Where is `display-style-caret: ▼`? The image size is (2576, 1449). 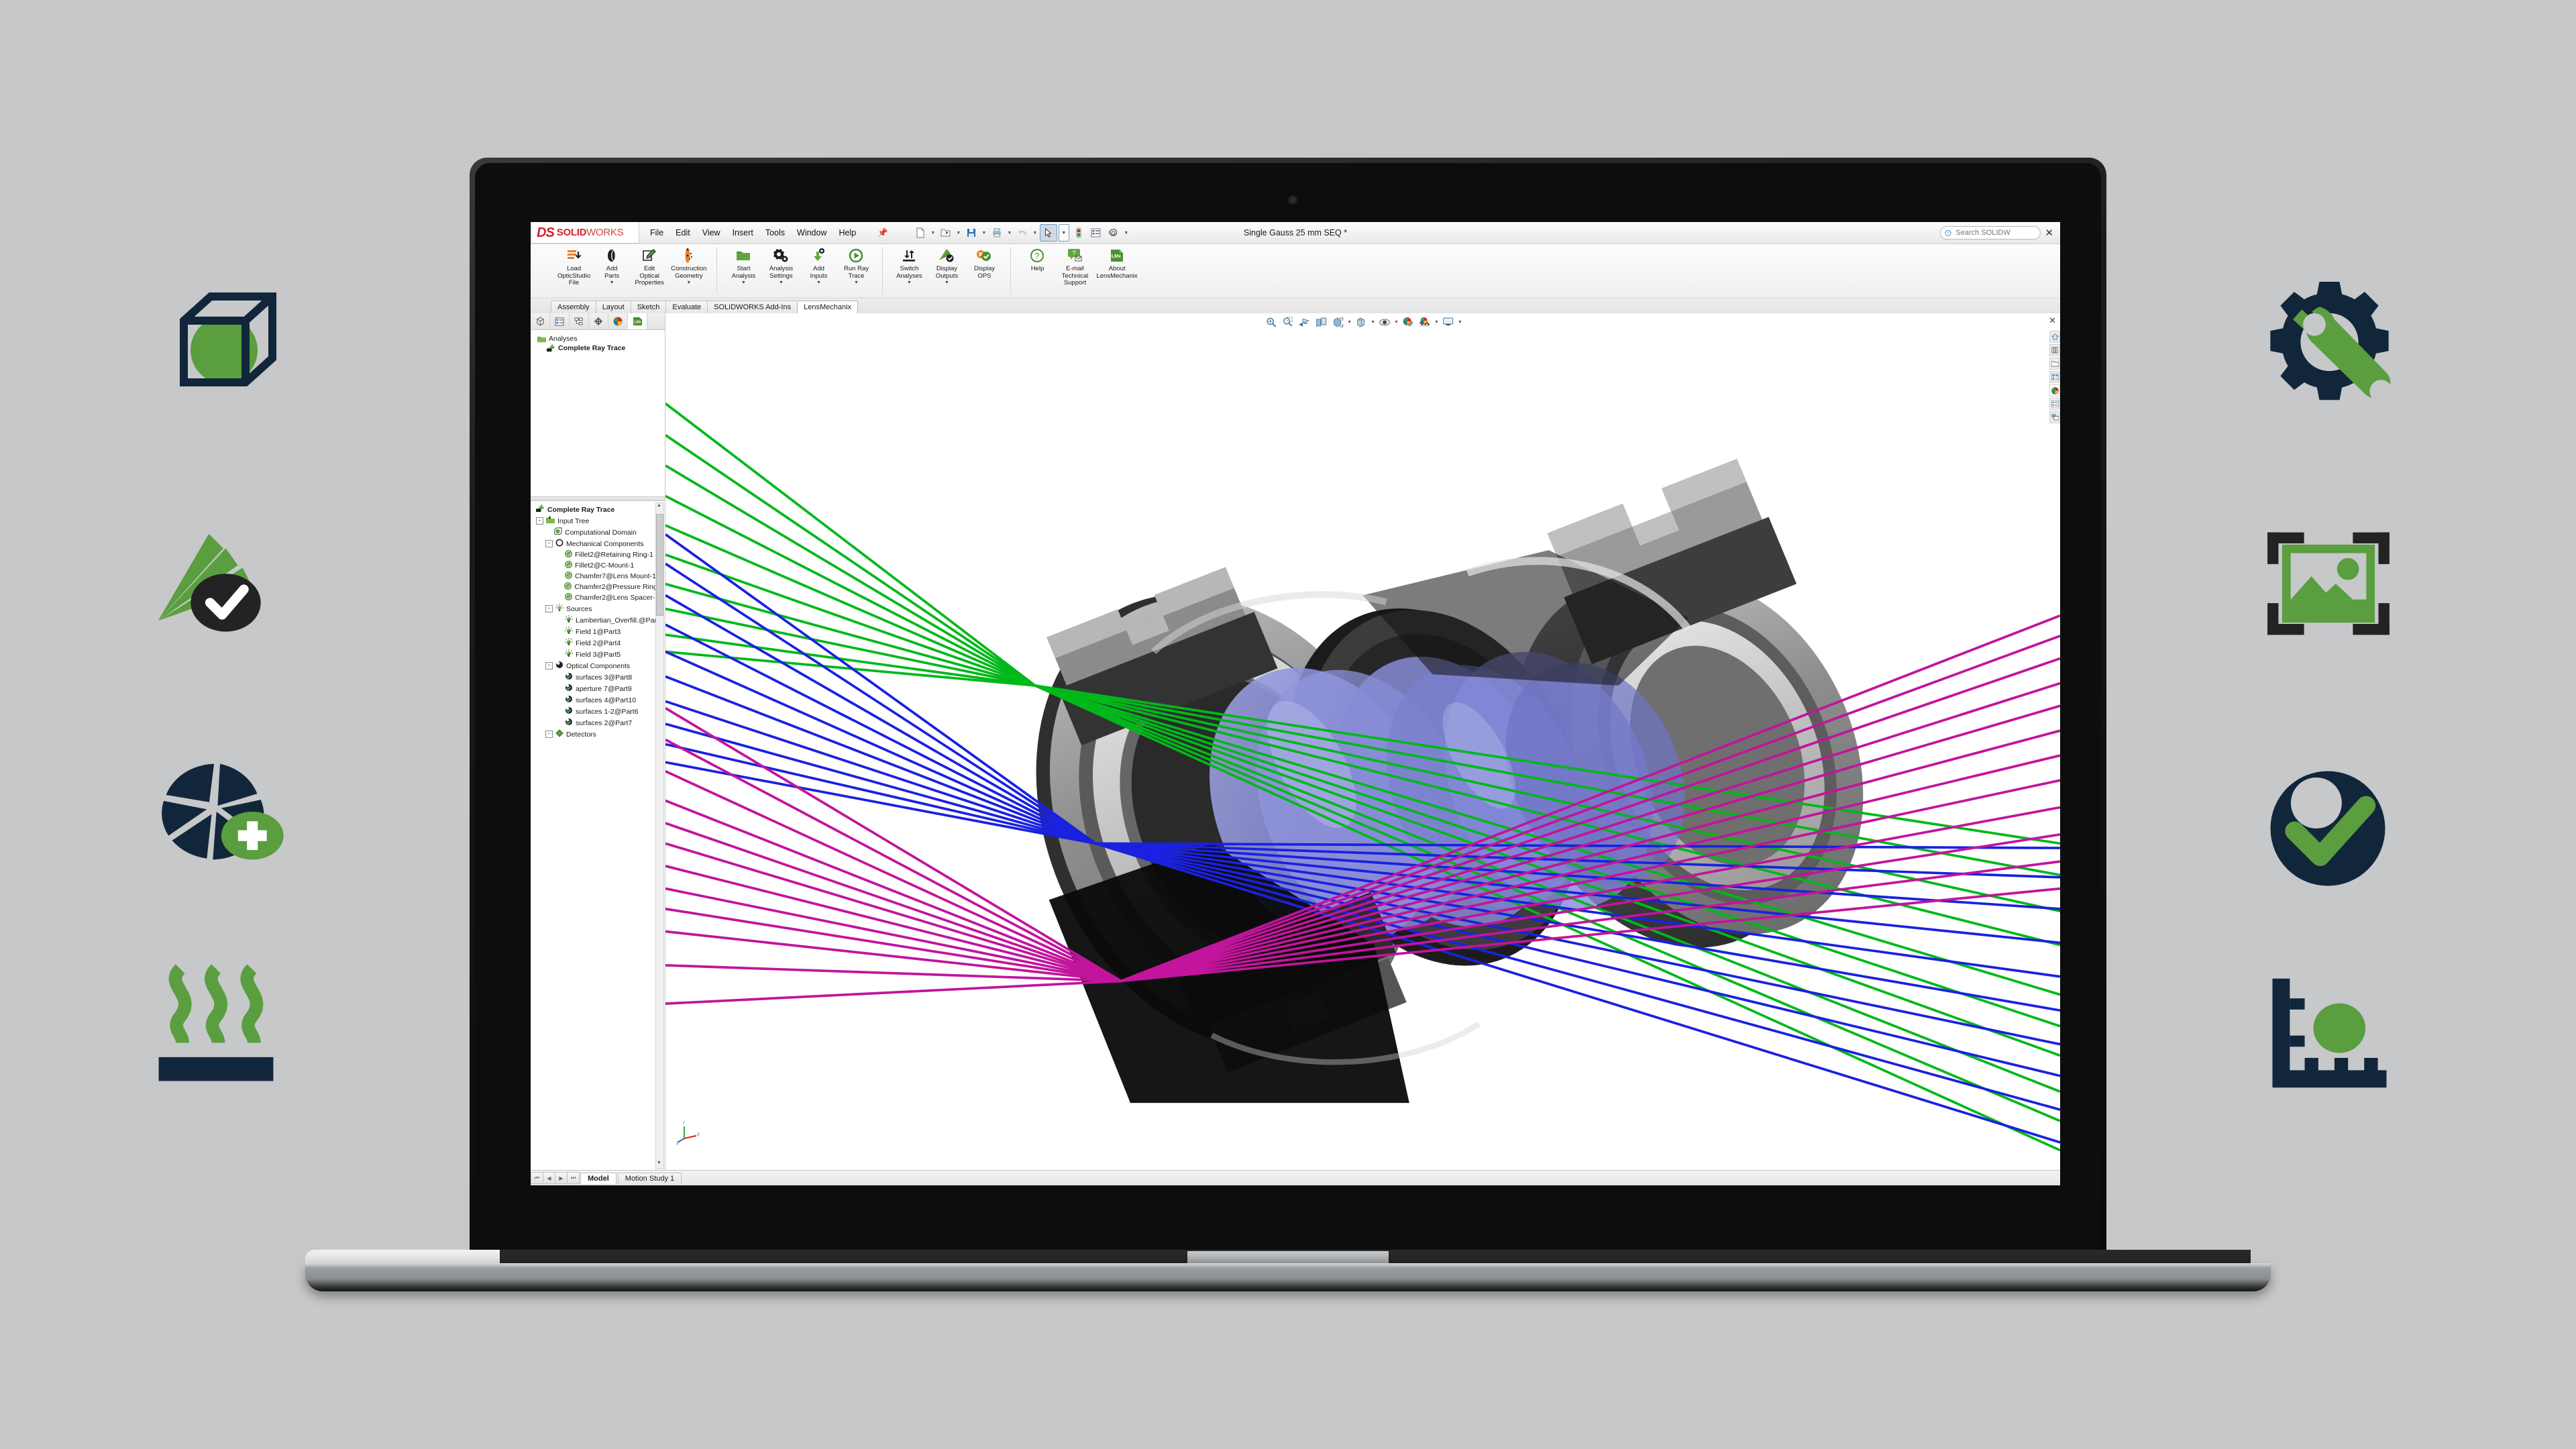 display-style-caret: ▼ is located at coordinates (1373, 322).